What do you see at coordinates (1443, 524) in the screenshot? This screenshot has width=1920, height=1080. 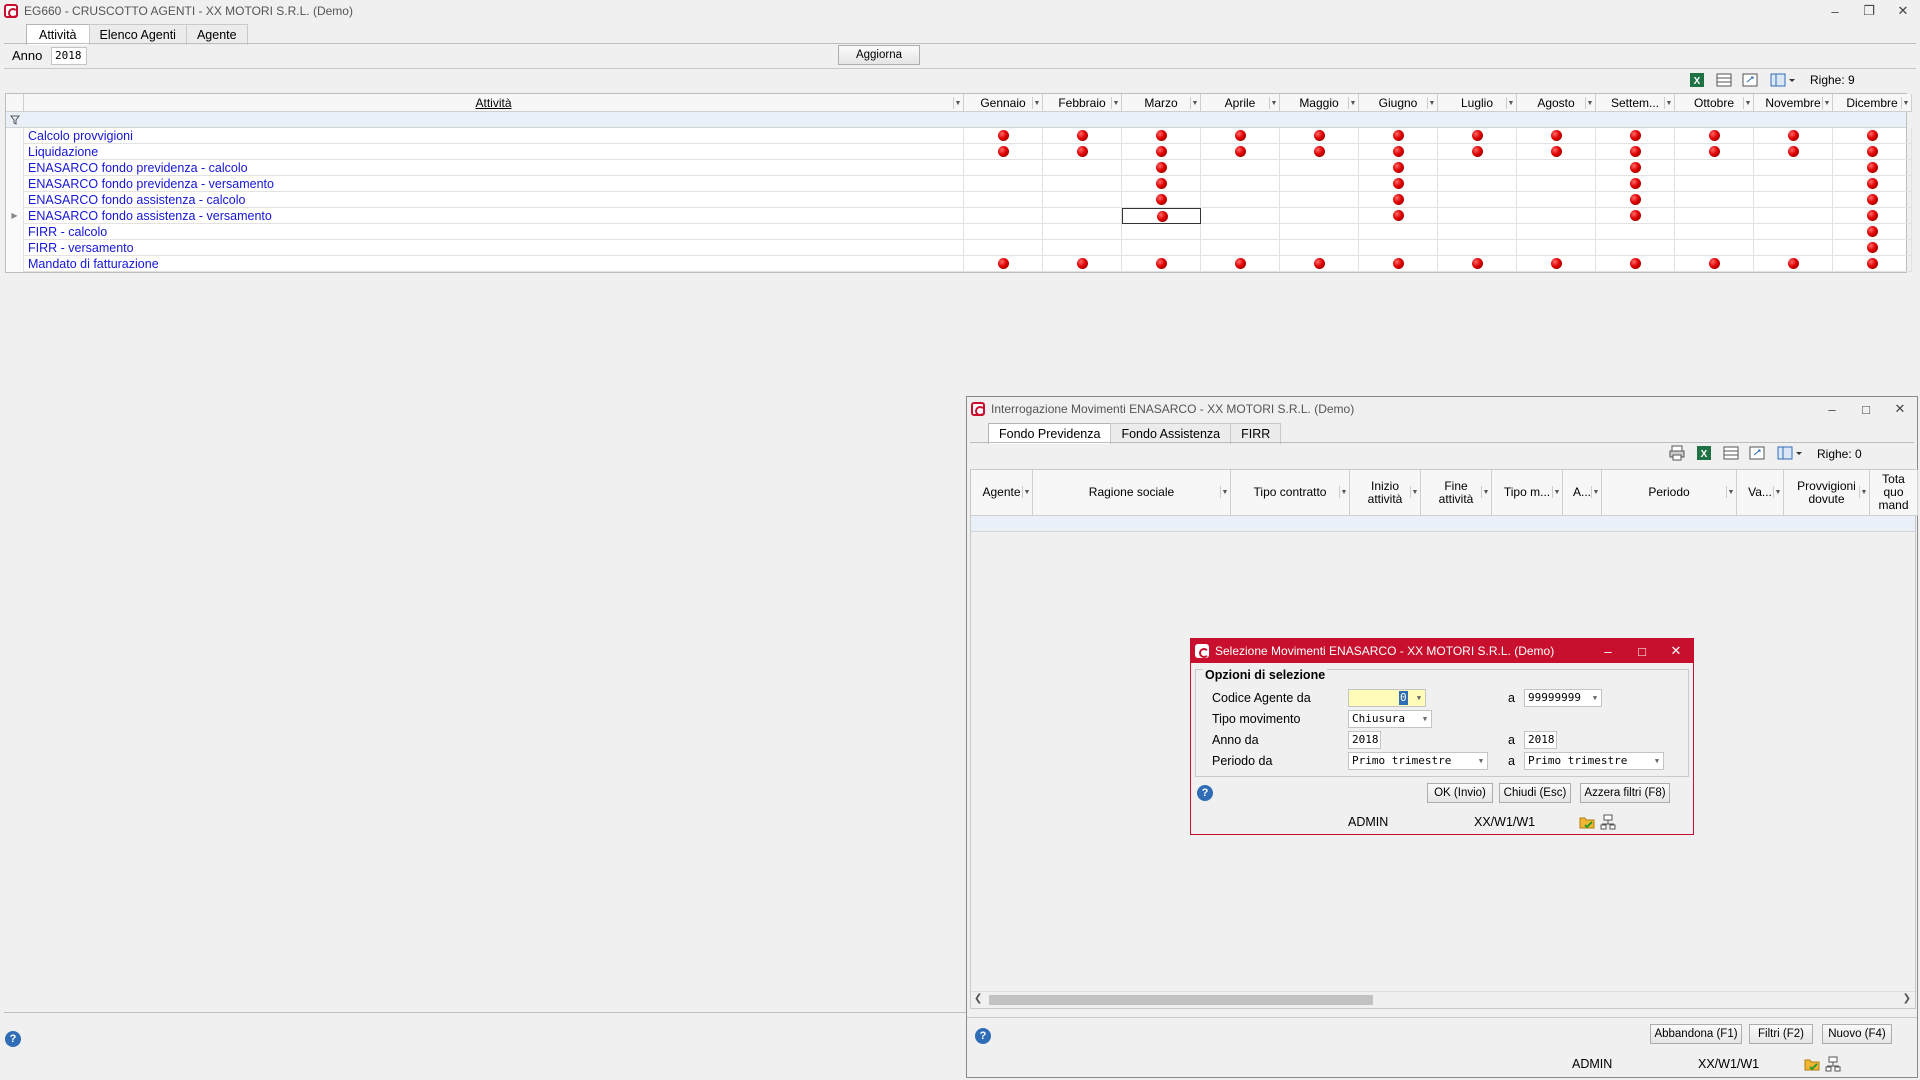 I see `filter-row` at bounding box center [1443, 524].